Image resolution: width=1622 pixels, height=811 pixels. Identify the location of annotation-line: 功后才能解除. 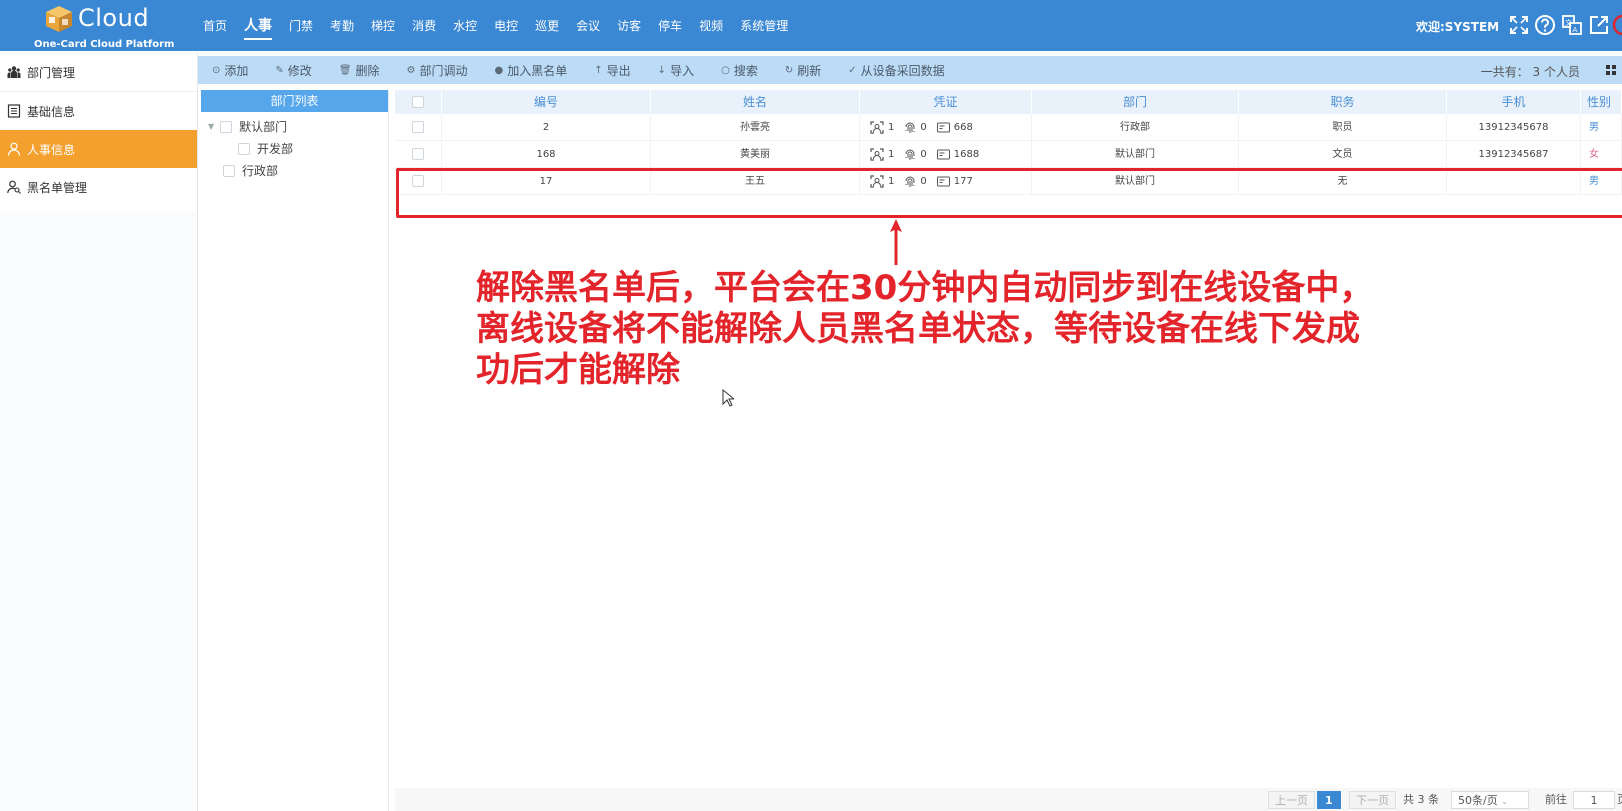
(578, 370).